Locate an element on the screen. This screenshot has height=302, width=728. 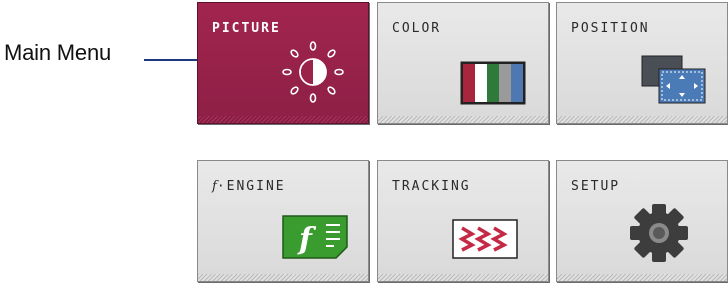
menu-tile-color: COLOR is located at coordinates (463, 63).